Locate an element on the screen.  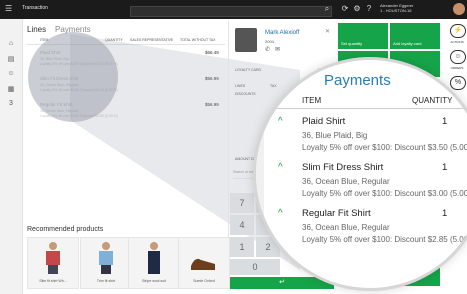
divider is located at coordinates (361, 108).